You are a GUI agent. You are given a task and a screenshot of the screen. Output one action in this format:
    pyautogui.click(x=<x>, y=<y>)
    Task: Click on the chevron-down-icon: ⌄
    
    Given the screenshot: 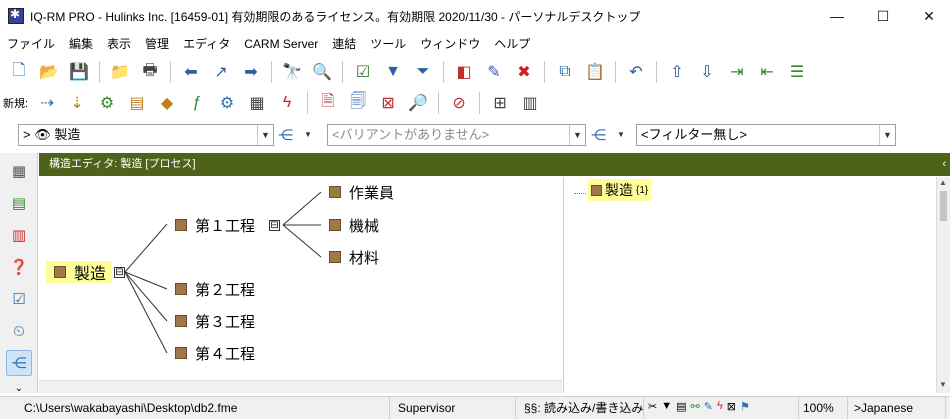 What is the action you would take?
    pyautogui.click(x=19, y=388)
    